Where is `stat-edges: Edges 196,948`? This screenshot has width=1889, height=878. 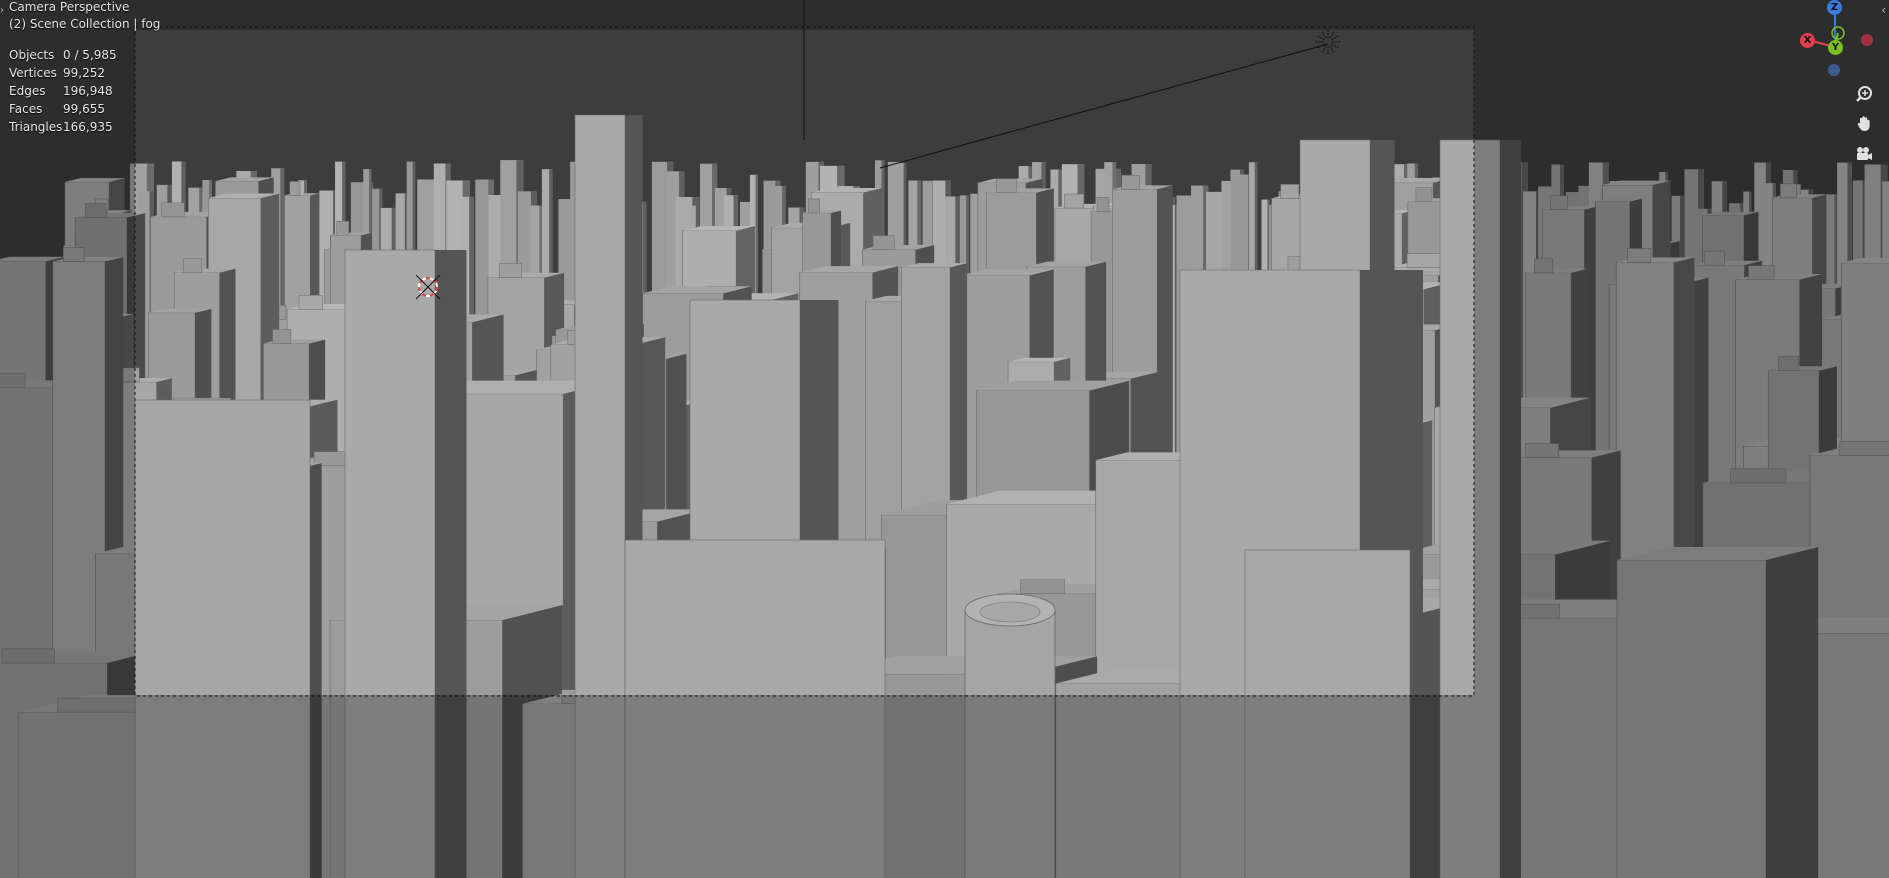 stat-edges: Edges 196,948 is located at coordinates (63, 91).